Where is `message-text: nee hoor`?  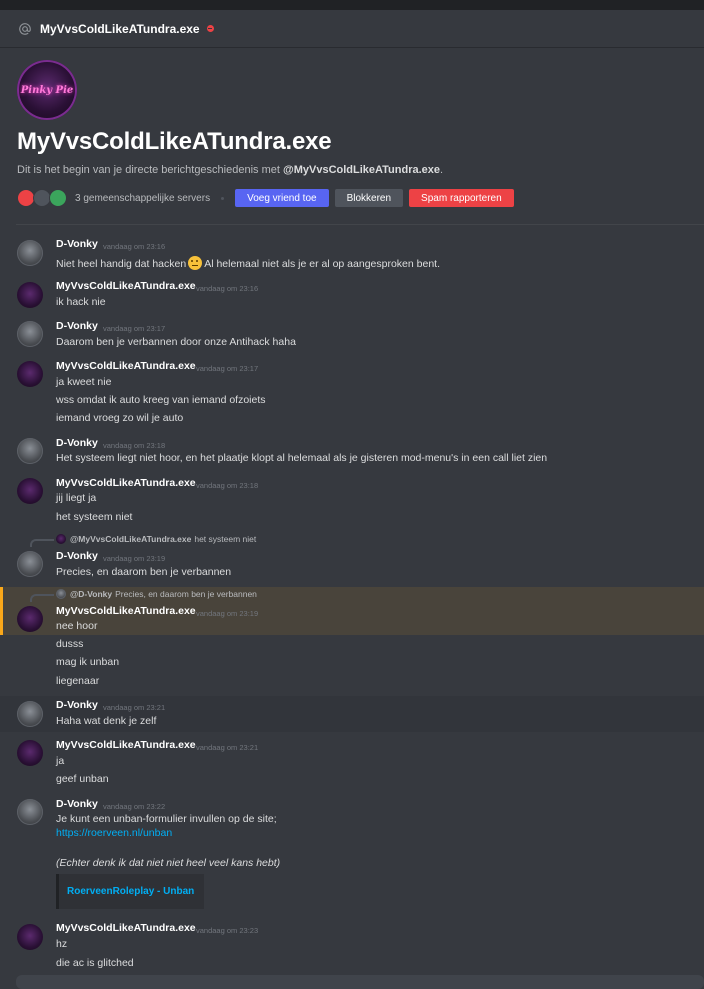 message-text: nee hoor is located at coordinates (77, 626).